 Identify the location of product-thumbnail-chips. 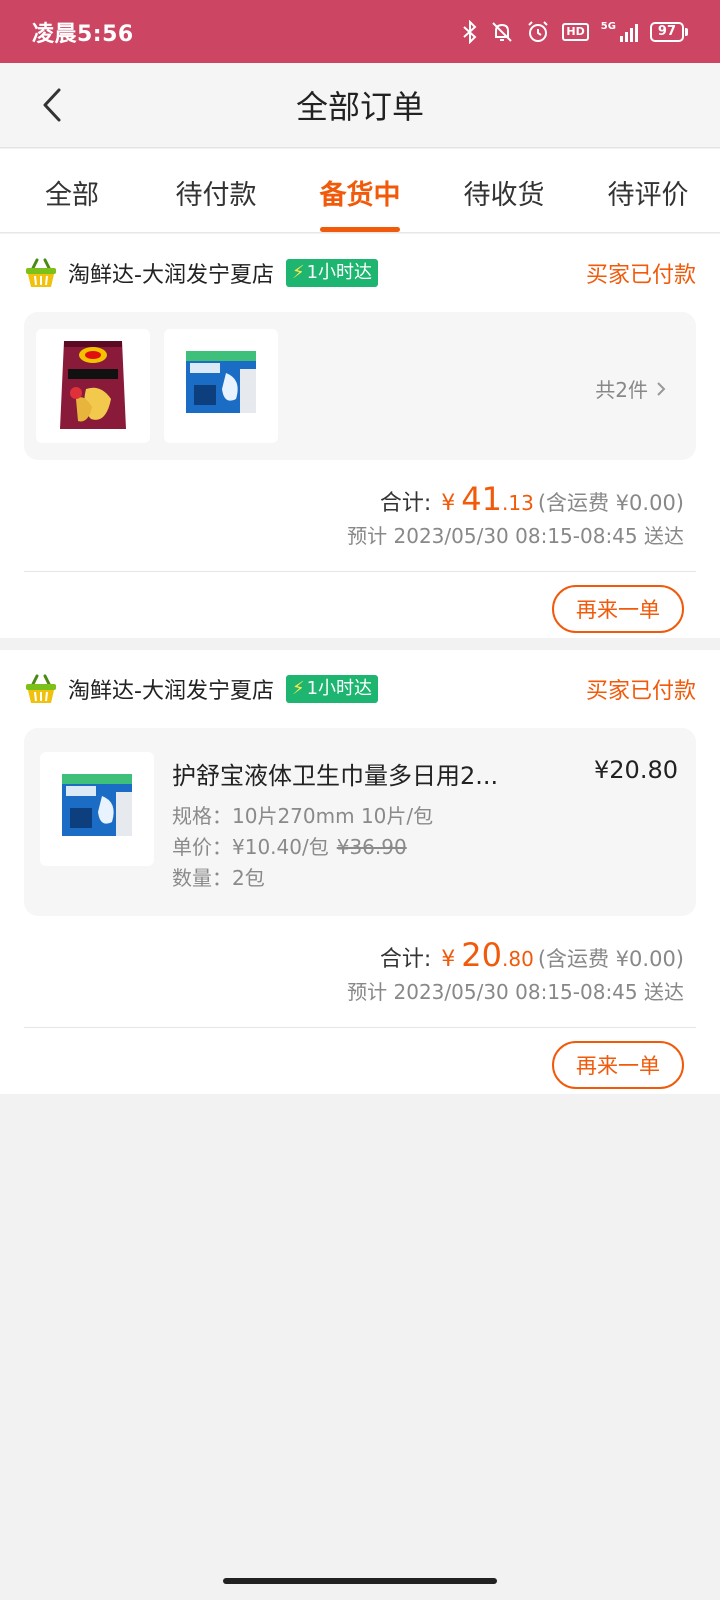
(93, 386).